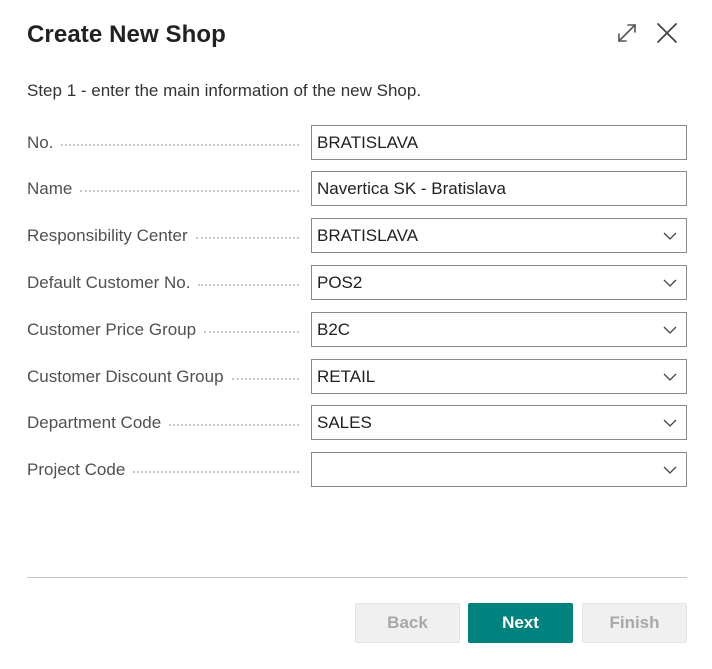 The image size is (712, 669). Describe the element at coordinates (499, 235) in the screenshot. I see `responsibility-center-dropdown: BRATISLAVA` at that location.